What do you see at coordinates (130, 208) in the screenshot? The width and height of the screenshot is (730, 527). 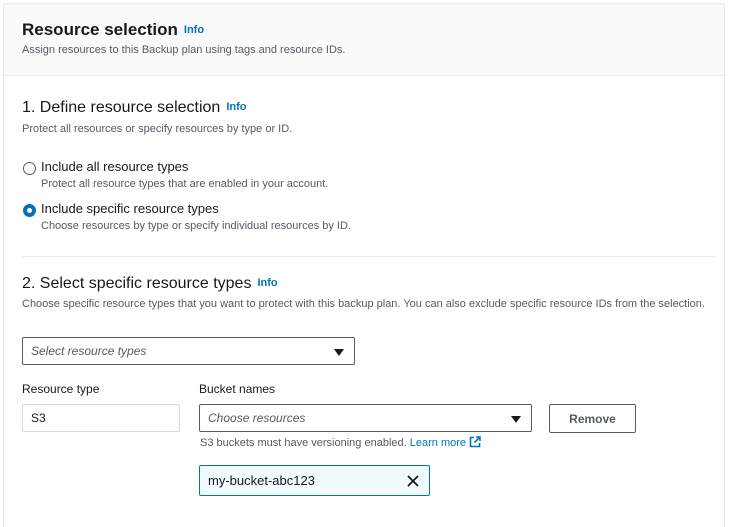 I see `radio-label-specific: Include specific resource types` at bounding box center [130, 208].